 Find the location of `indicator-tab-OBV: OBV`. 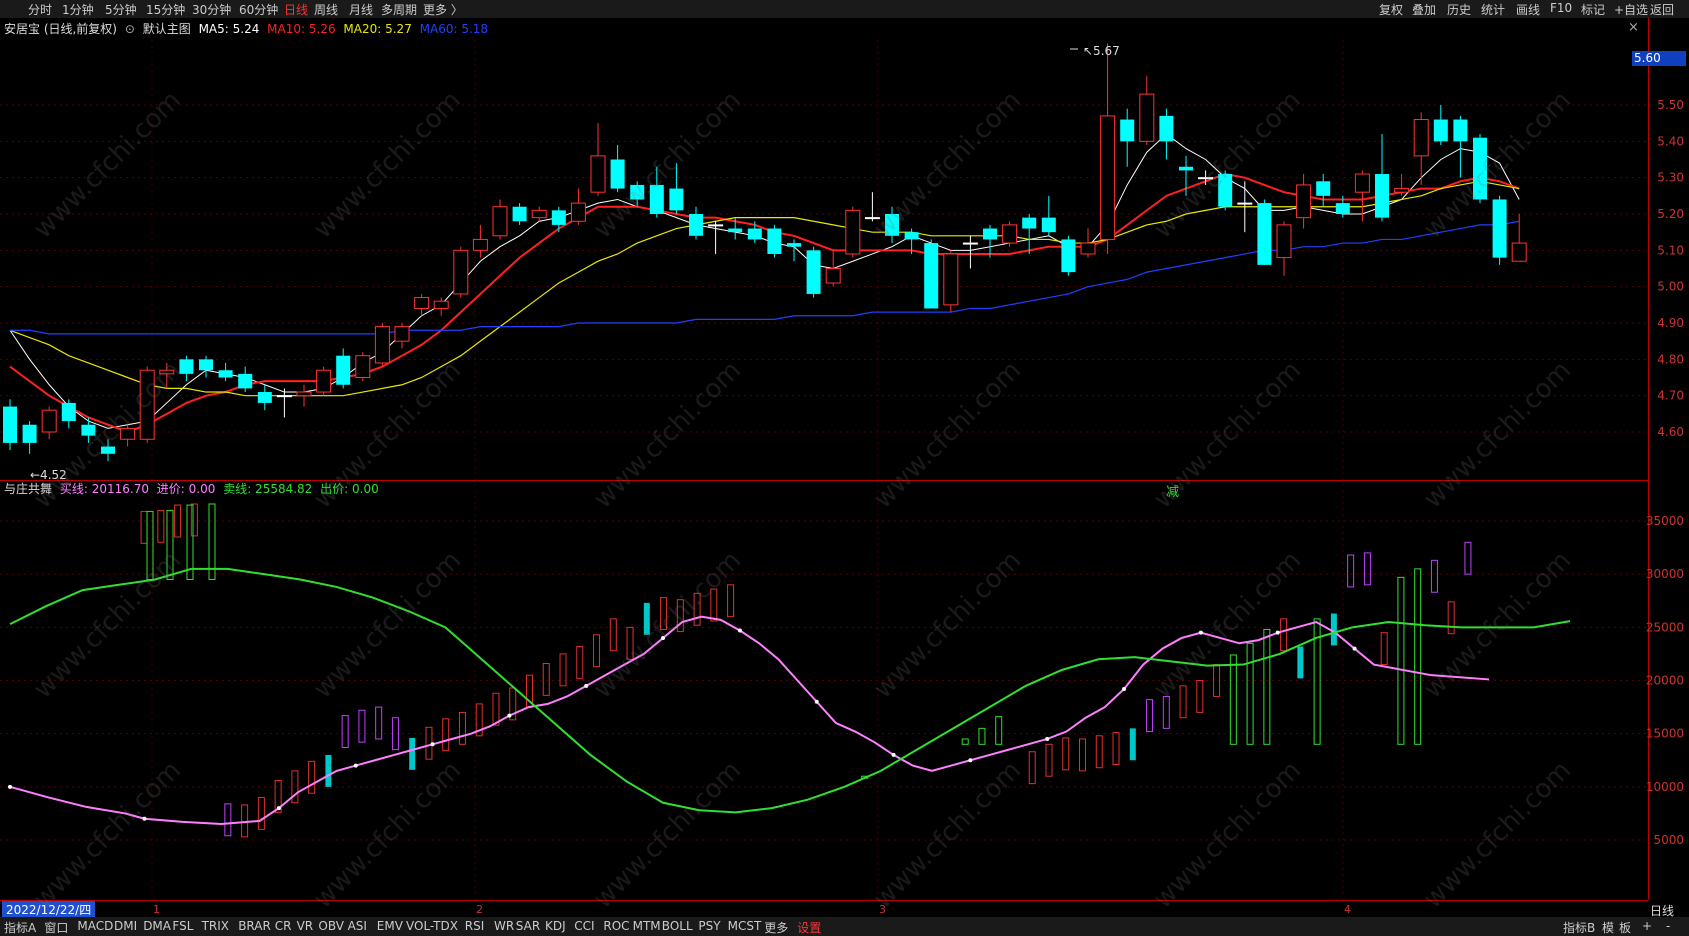

indicator-tab-OBV: OBV is located at coordinates (331, 926).